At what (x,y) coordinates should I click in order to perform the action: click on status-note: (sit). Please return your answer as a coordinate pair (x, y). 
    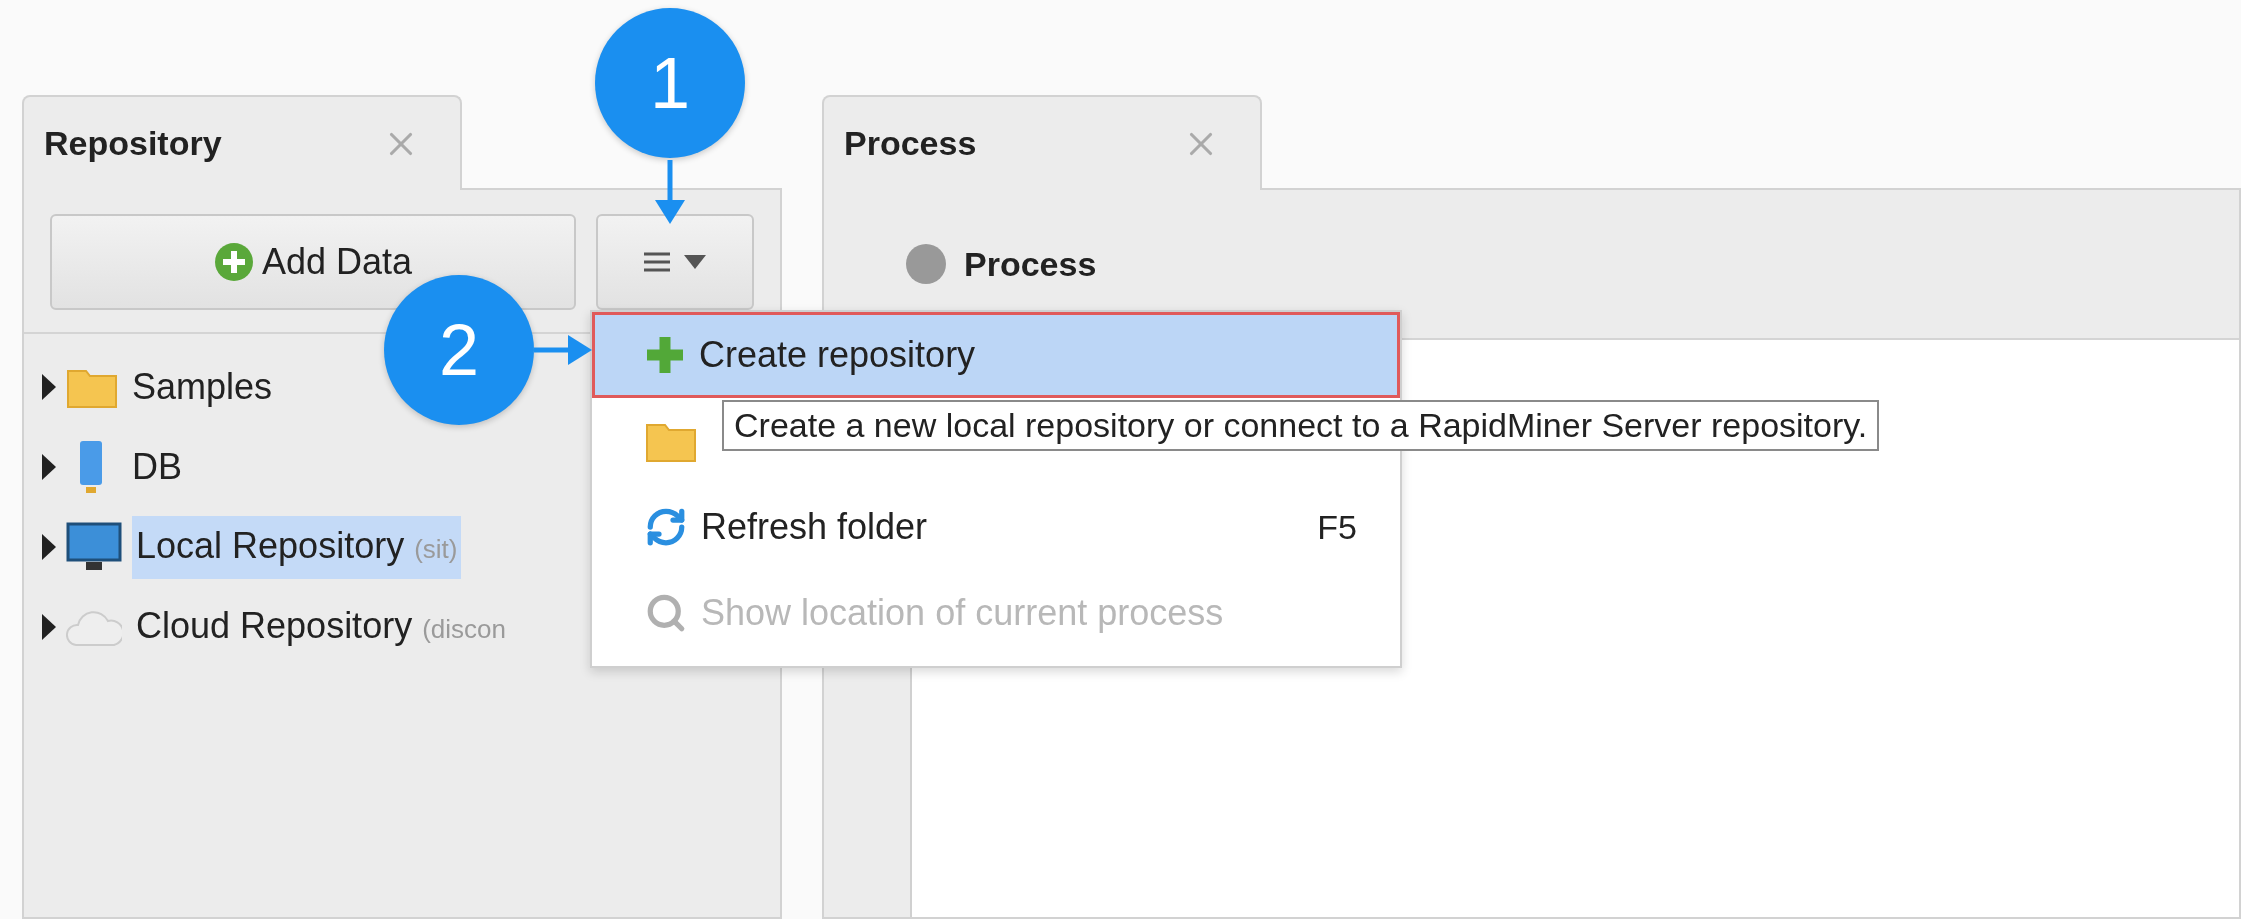
    Looking at the image, I should click on (436, 548).